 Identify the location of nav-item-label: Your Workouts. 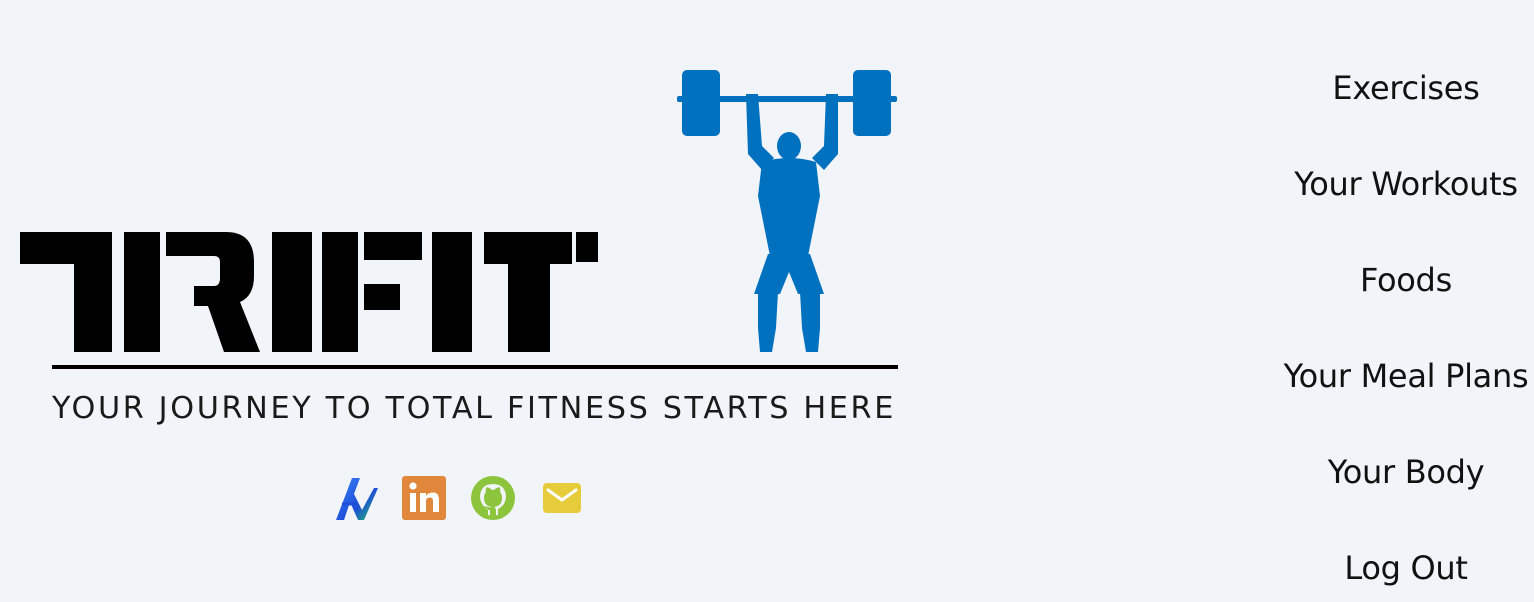
(1406, 184).